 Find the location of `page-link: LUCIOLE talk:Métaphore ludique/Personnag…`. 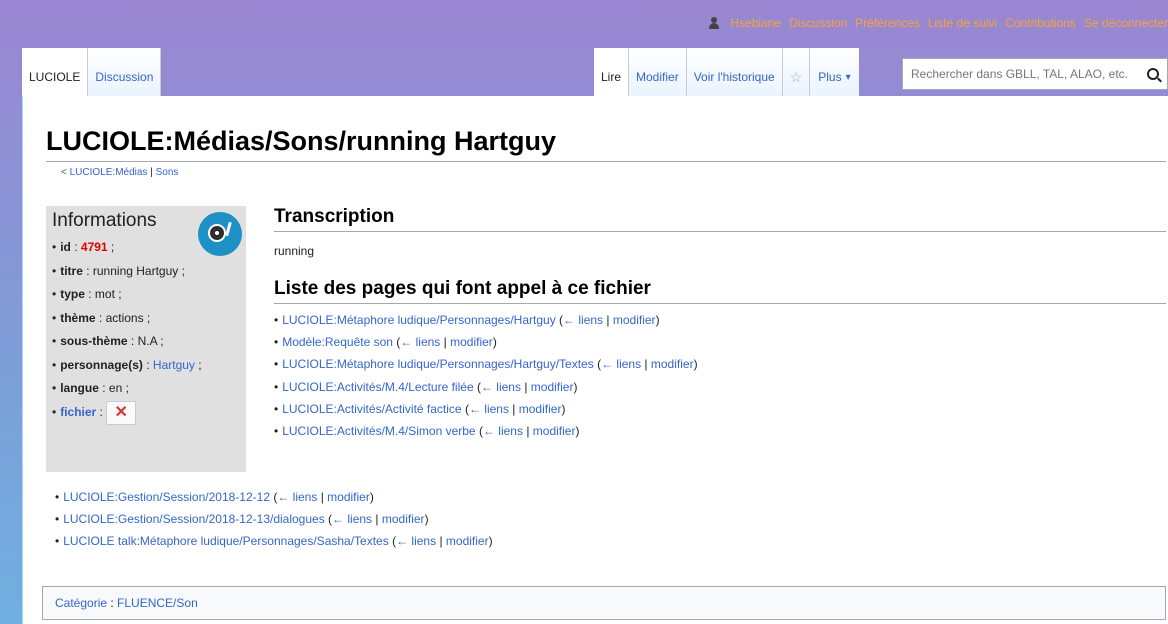

page-link: LUCIOLE talk:Métaphore ludique/Personnag… is located at coordinates (226, 541).